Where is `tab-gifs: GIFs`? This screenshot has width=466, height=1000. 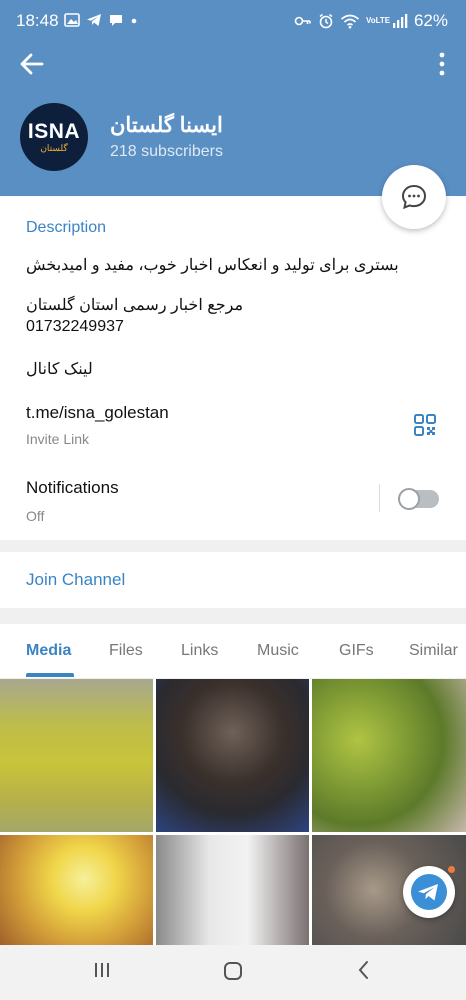 tab-gifs: GIFs is located at coordinates (356, 651).